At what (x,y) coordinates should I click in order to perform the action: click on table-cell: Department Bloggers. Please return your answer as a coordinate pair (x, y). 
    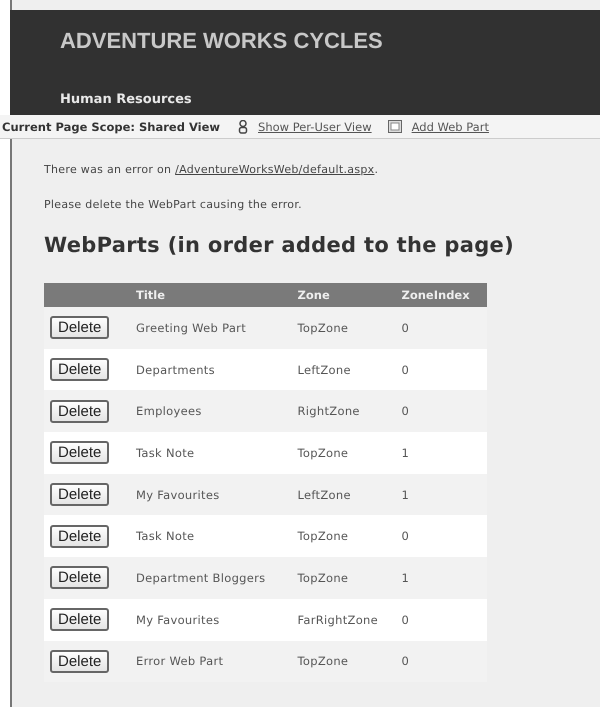
    Looking at the image, I should click on (213, 578).